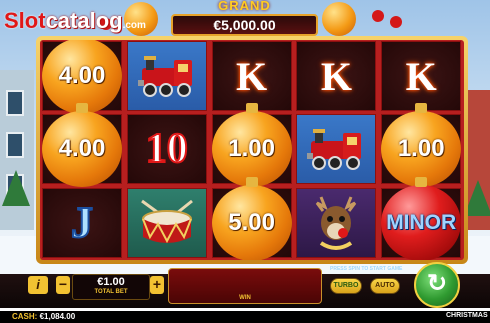  What do you see at coordinates (244, 6) in the screenshot?
I see `jackpot-label: GRAND` at bounding box center [244, 6].